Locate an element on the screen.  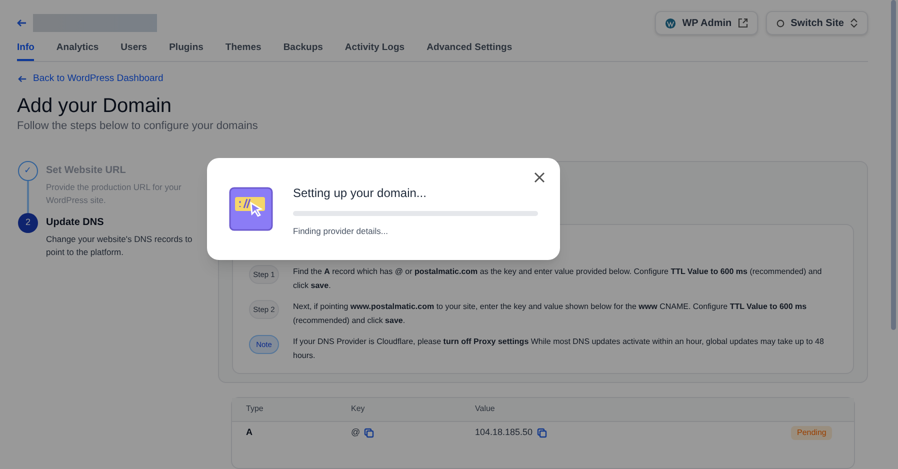
chevron-up-down-icon is located at coordinates (854, 23).